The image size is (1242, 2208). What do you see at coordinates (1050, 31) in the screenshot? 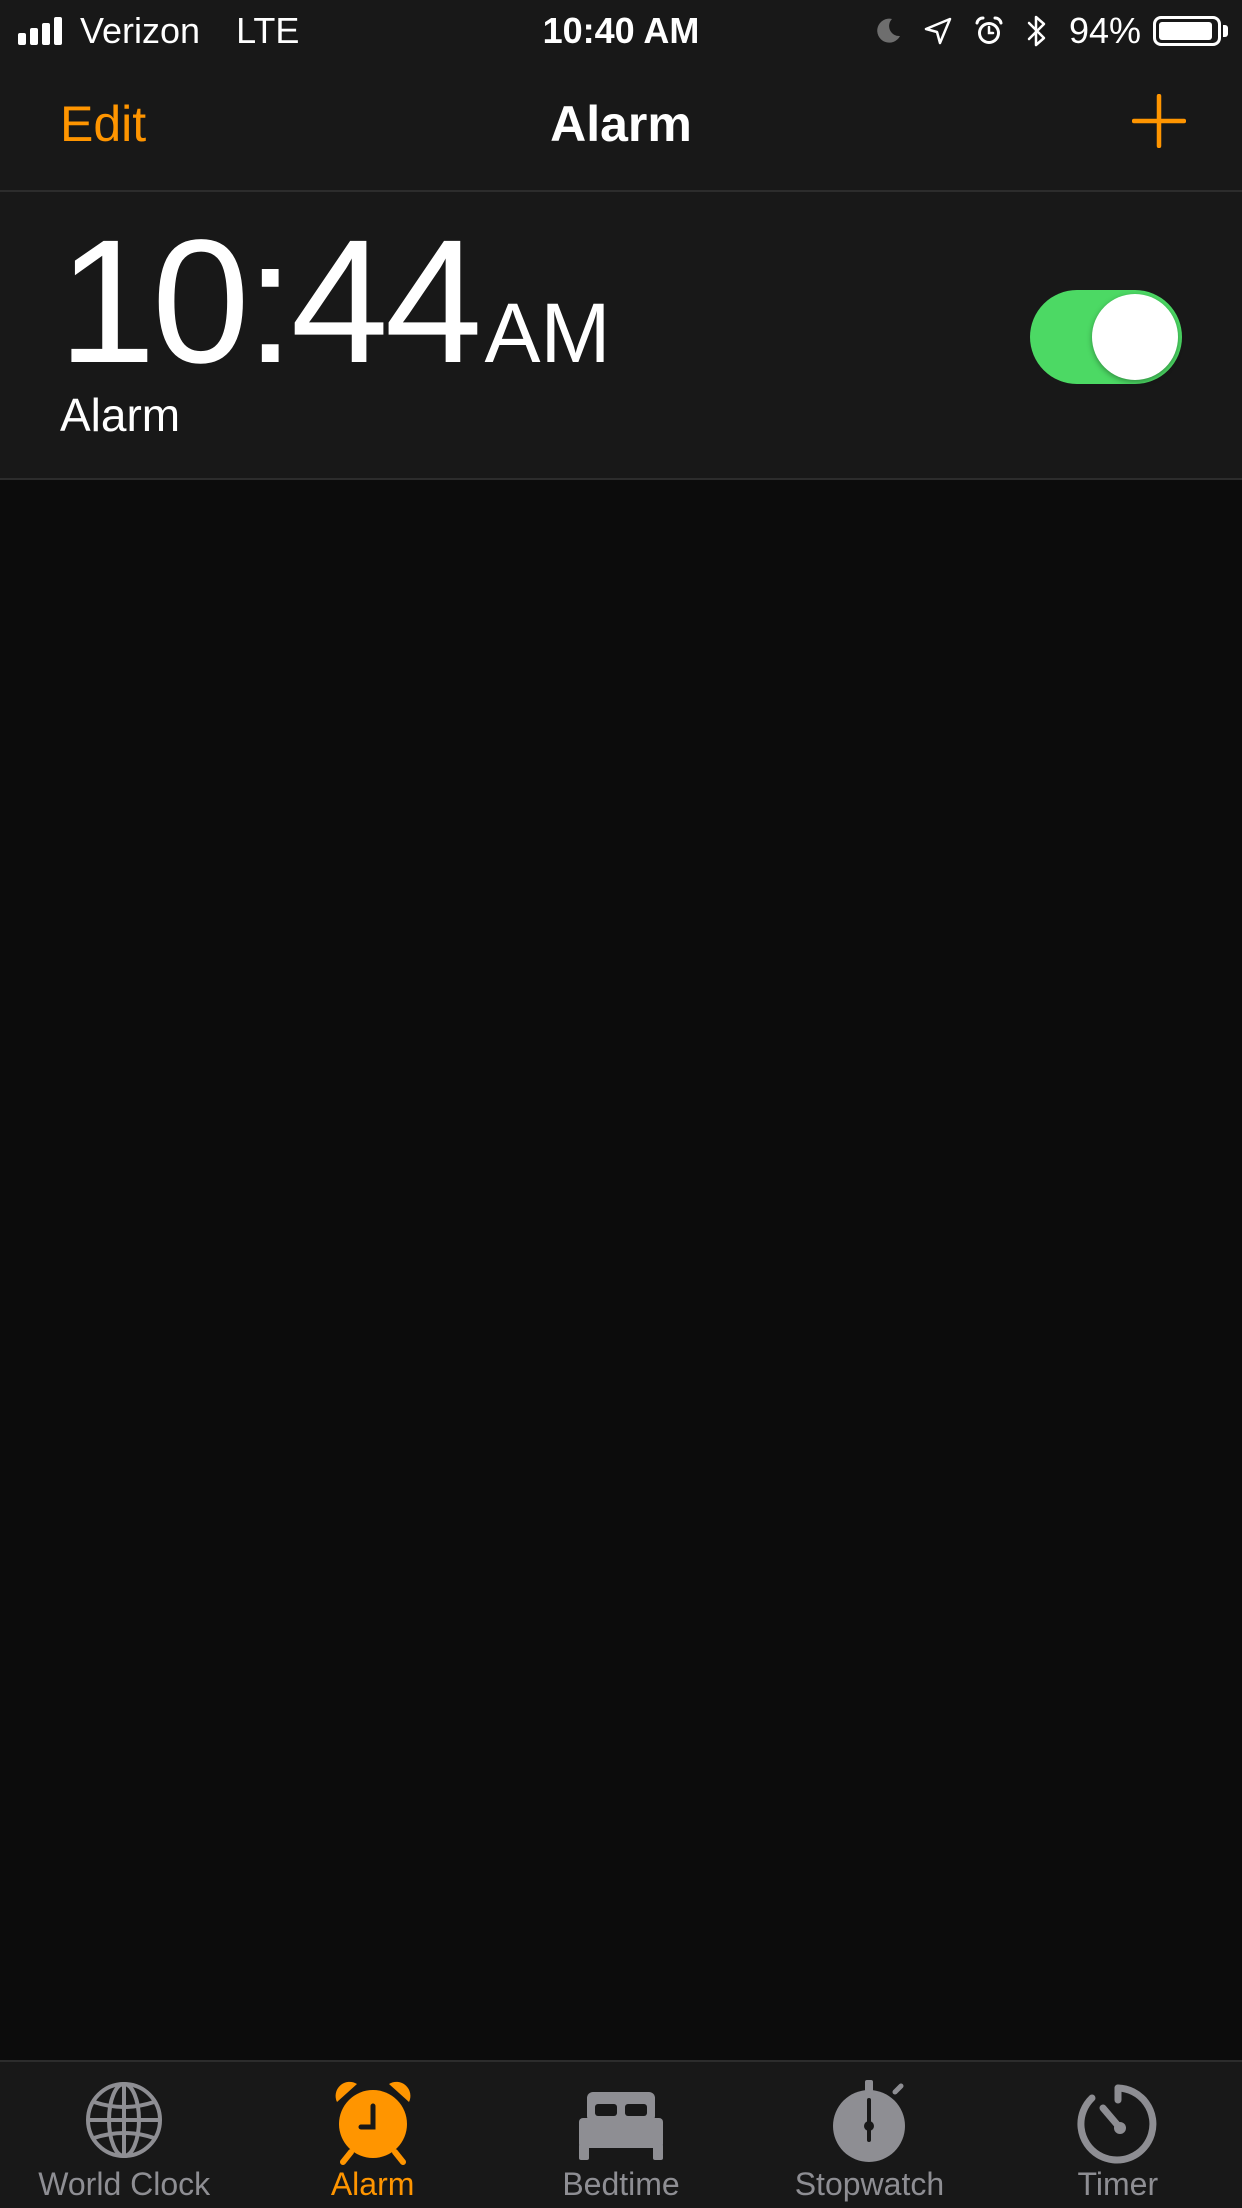
I see `status-right: 94%` at bounding box center [1050, 31].